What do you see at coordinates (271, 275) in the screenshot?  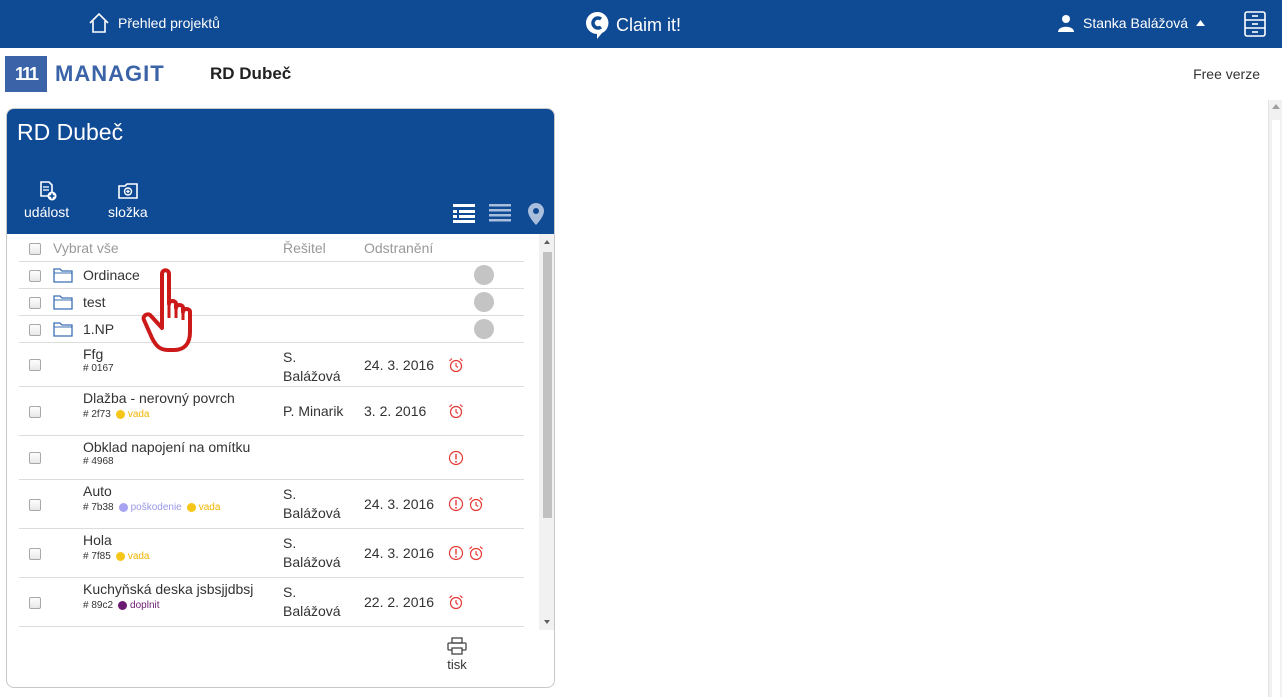 I see `folder-row-ordinace: Ordinace` at bounding box center [271, 275].